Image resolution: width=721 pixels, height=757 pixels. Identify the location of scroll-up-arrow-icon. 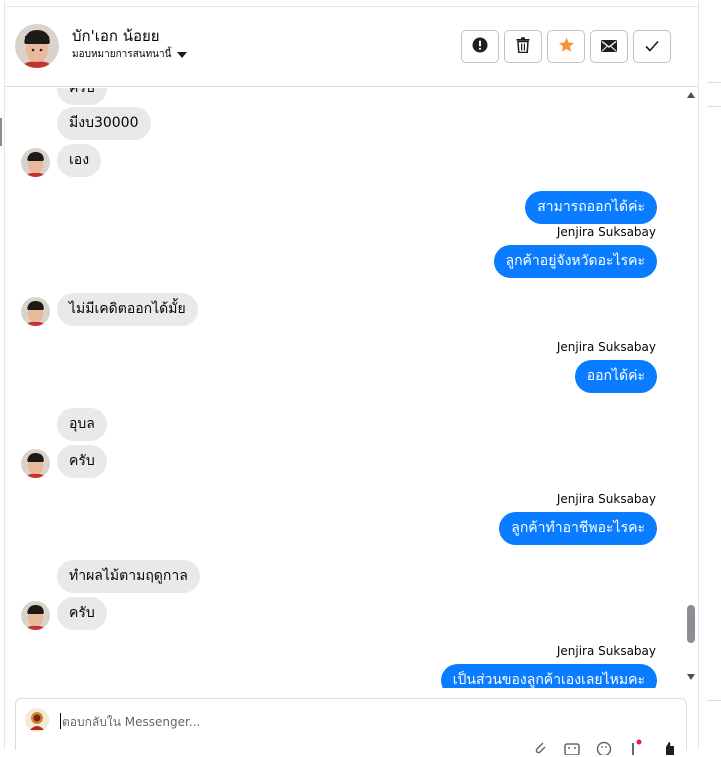
(691, 95).